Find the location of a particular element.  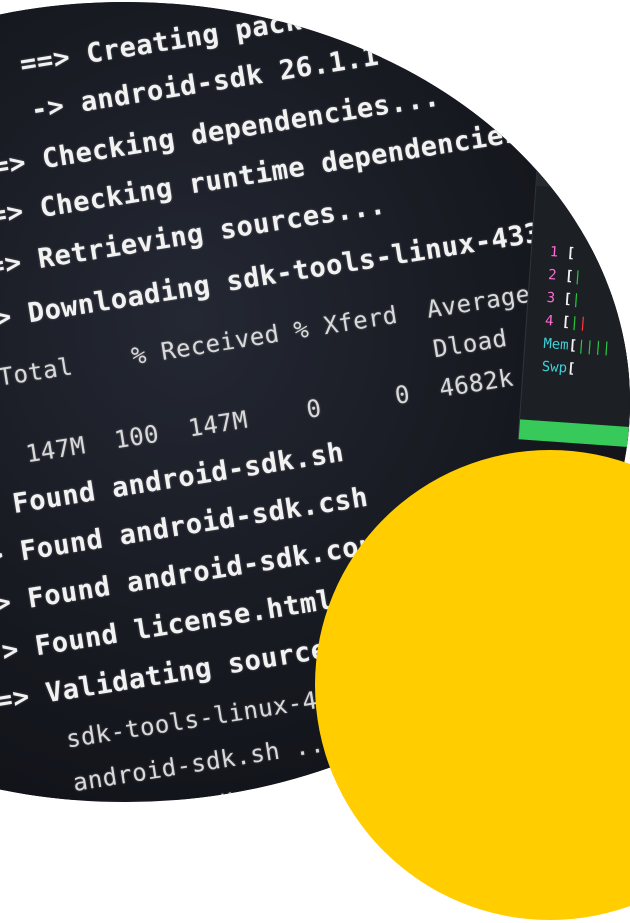

cpu-bar-red: | is located at coordinates (583, 323).